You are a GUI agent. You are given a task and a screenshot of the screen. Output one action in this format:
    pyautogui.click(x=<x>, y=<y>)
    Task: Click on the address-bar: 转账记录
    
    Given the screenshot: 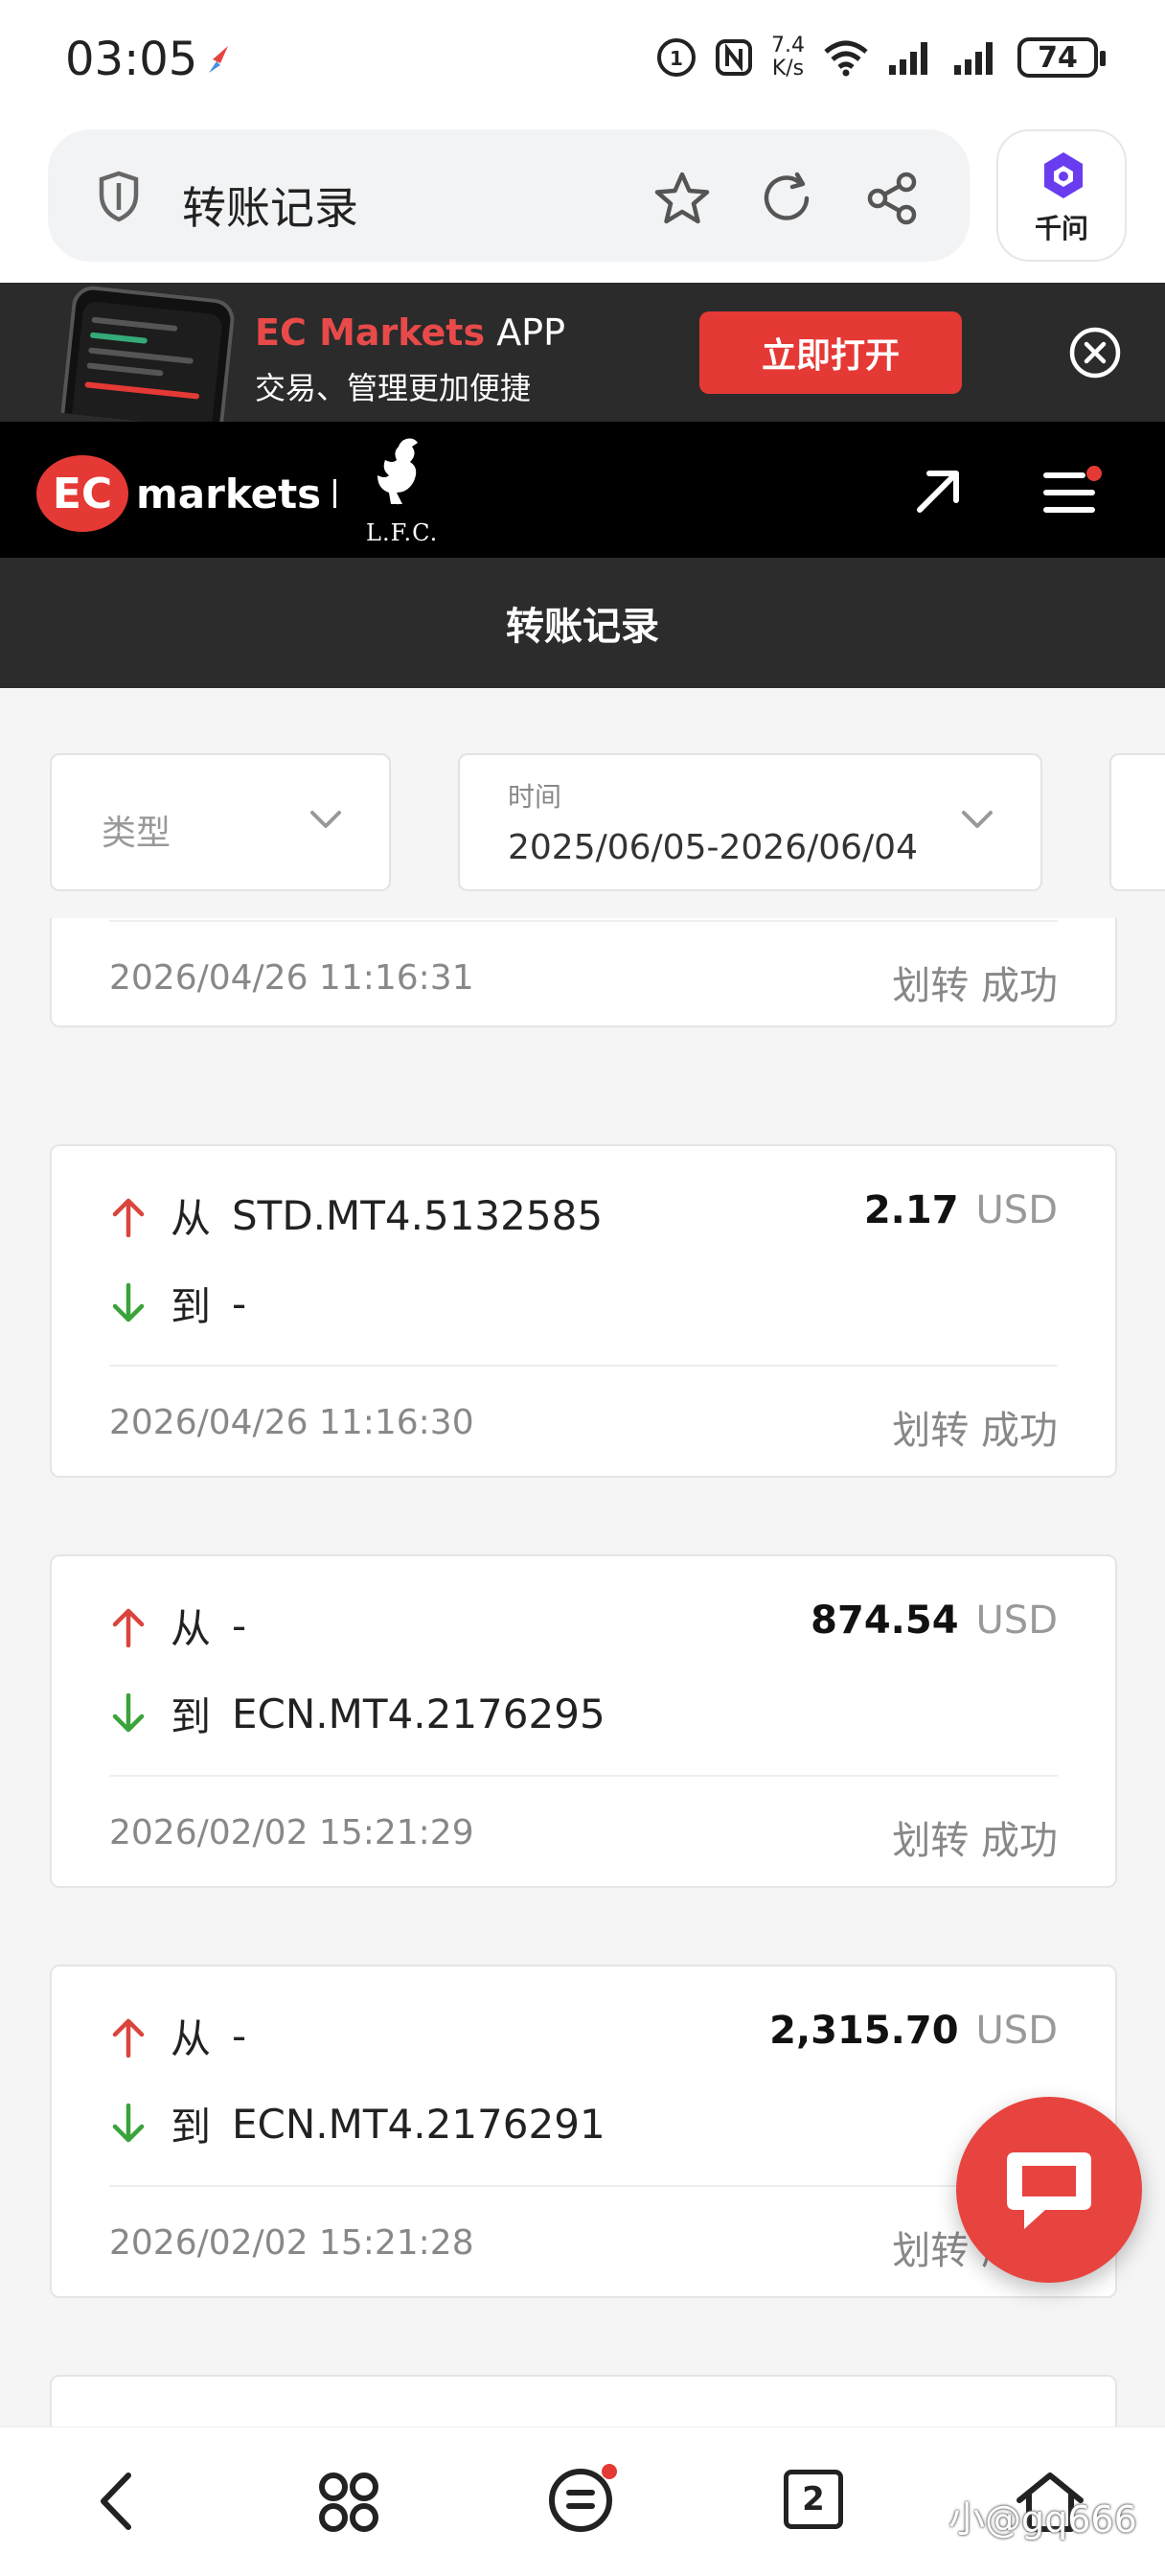 What is the action you would take?
    pyautogui.click(x=509, y=195)
    